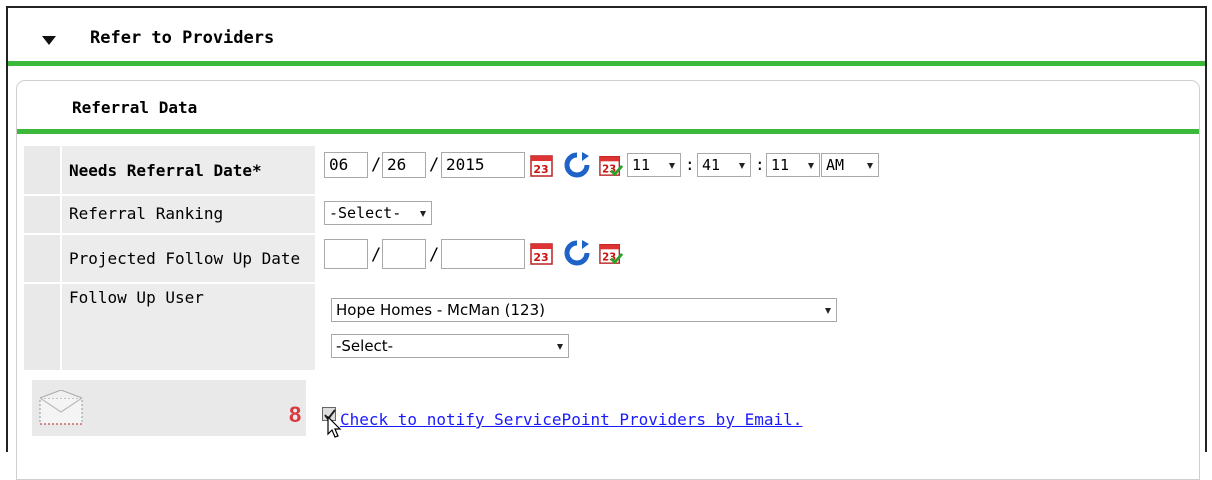 The height and width of the screenshot is (480, 1212). What do you see at coordinates (257, 170) in the screenshot?
I see `required-marker: *` at bounding box center [257, 170].